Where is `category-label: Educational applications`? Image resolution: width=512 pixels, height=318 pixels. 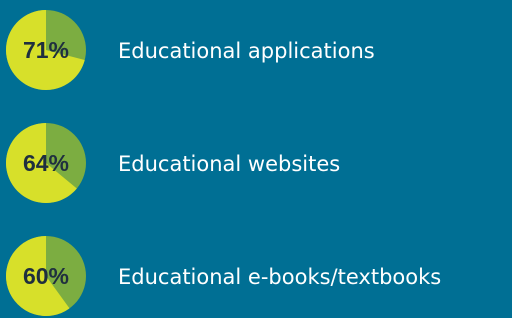 category-label: Educational applications is located at coordinates (246, 51).